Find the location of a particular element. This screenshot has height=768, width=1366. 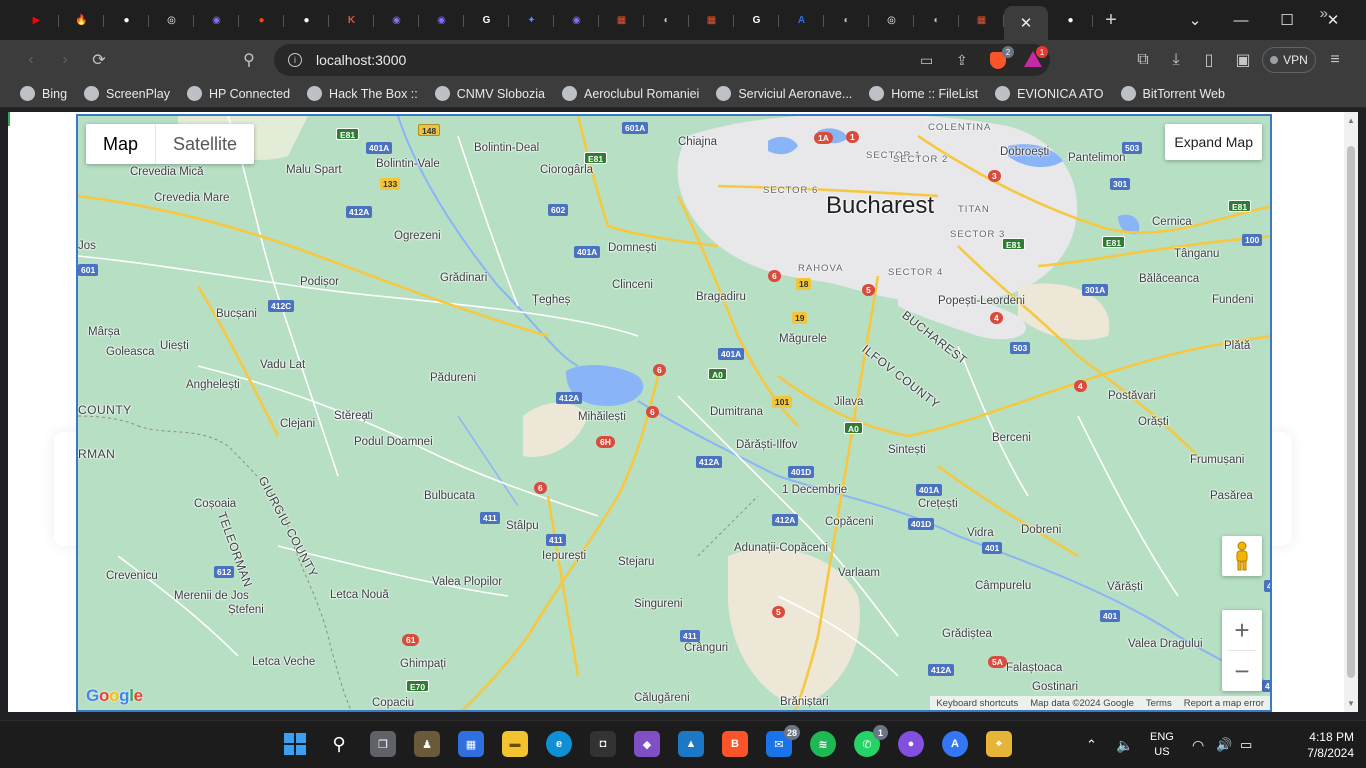

gaming-app-icon: ♟ is located at coordinates (427, 744).